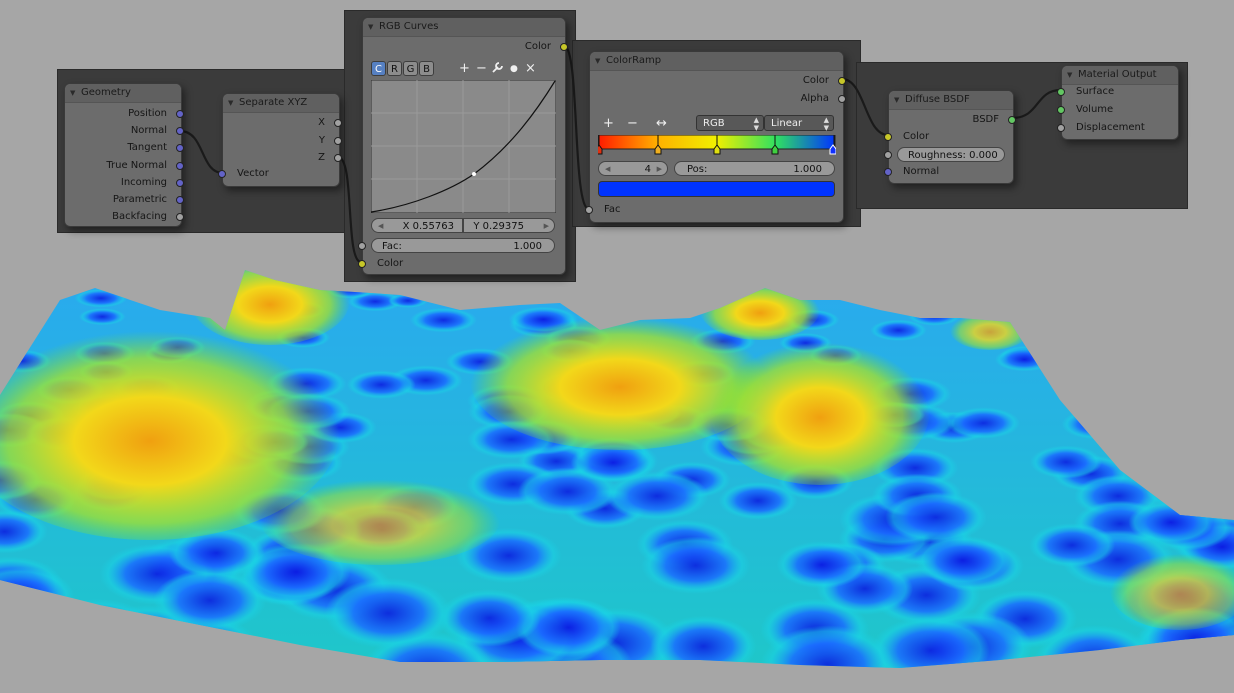 The height and width of the screenshot is (693, 1234). What do you see at coordinates (1061, 92) in the screenshot?
I see `socket-surface-in` at bounding box center [1061, 92].